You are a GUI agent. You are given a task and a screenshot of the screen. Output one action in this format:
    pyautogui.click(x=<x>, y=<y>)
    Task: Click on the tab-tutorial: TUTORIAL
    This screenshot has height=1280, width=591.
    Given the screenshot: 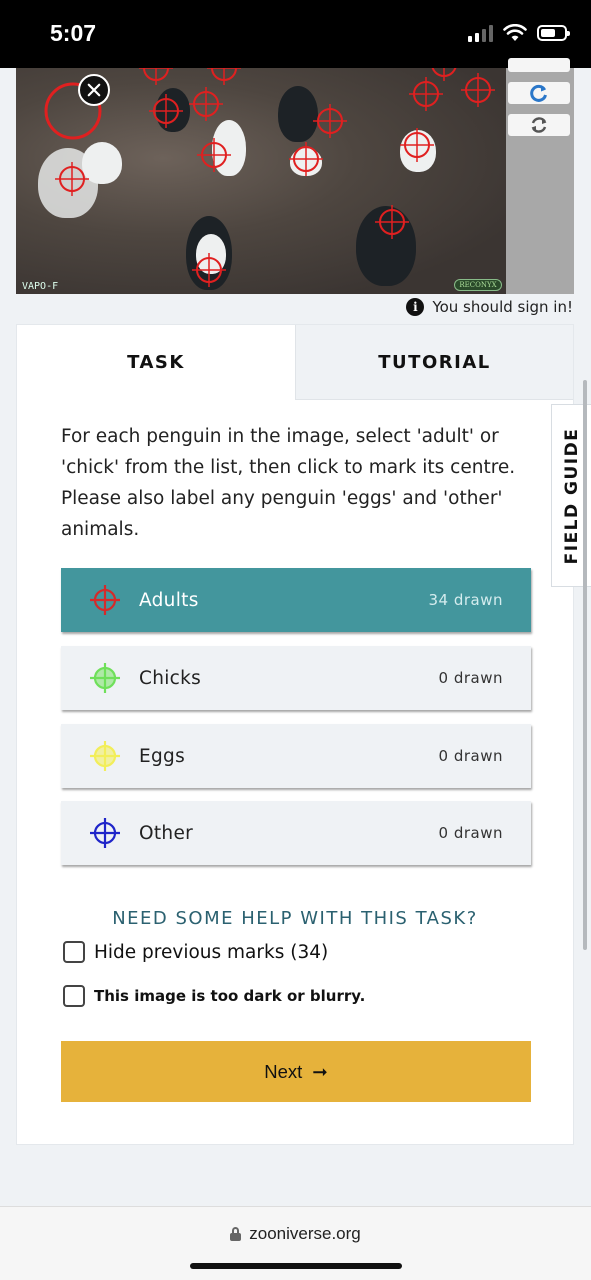 What is the action you would take?
    pyautogui.click(x=434, y=362)
    